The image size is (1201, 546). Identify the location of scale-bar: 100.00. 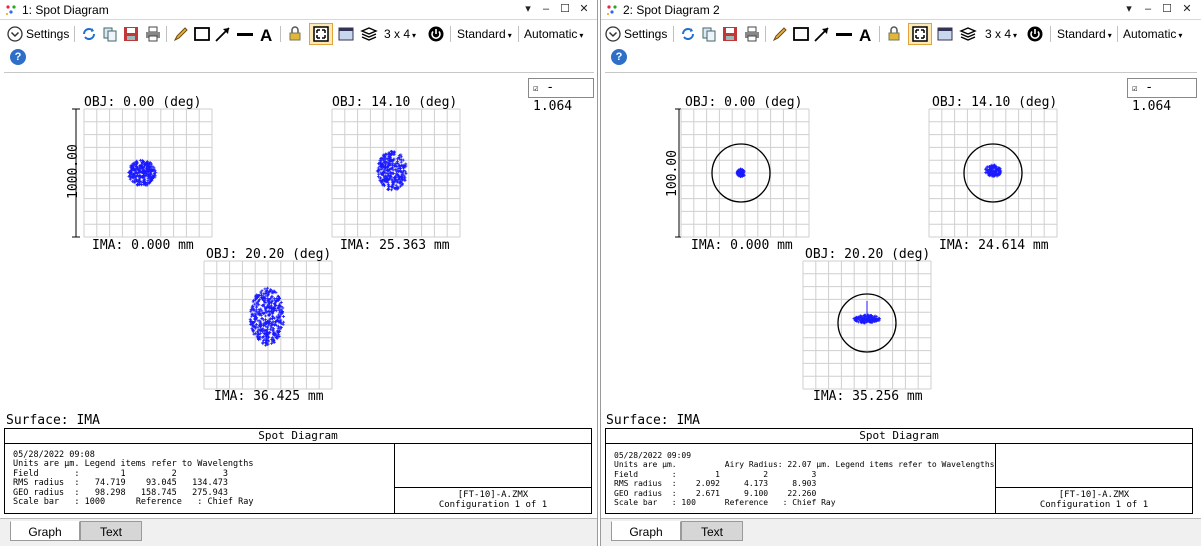
(674, 173).